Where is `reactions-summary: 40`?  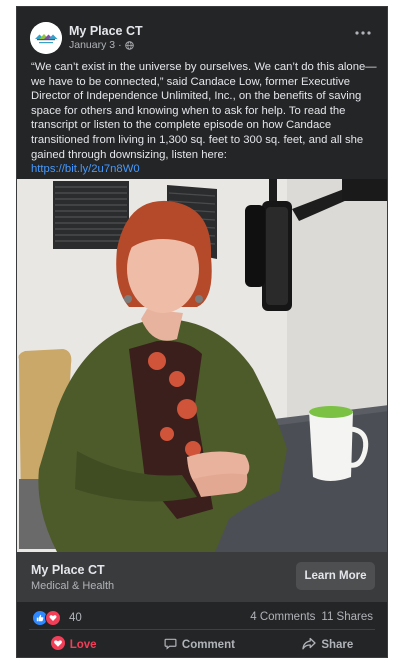 reactions-summary: 40 is located at coordinates (57, 618).